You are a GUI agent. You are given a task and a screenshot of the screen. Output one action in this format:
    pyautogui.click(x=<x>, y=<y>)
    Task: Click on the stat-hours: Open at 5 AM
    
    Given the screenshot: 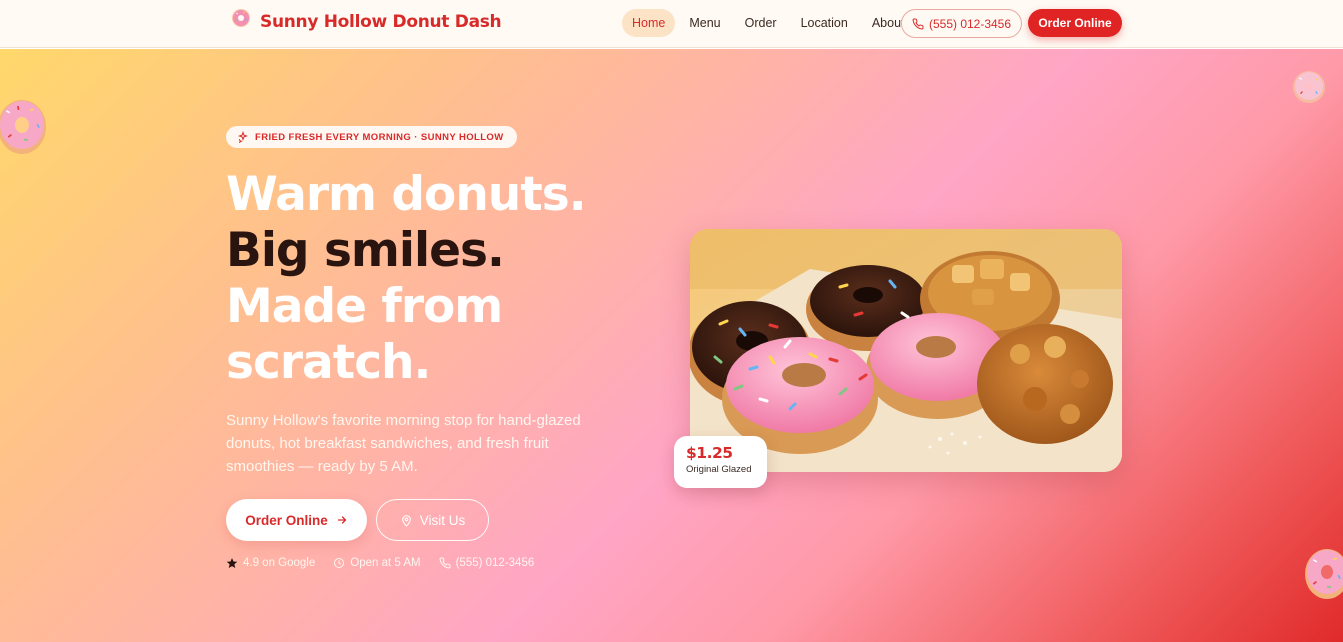 What is the action you would take?
    pyautogui.click(x=377, y=563)
    